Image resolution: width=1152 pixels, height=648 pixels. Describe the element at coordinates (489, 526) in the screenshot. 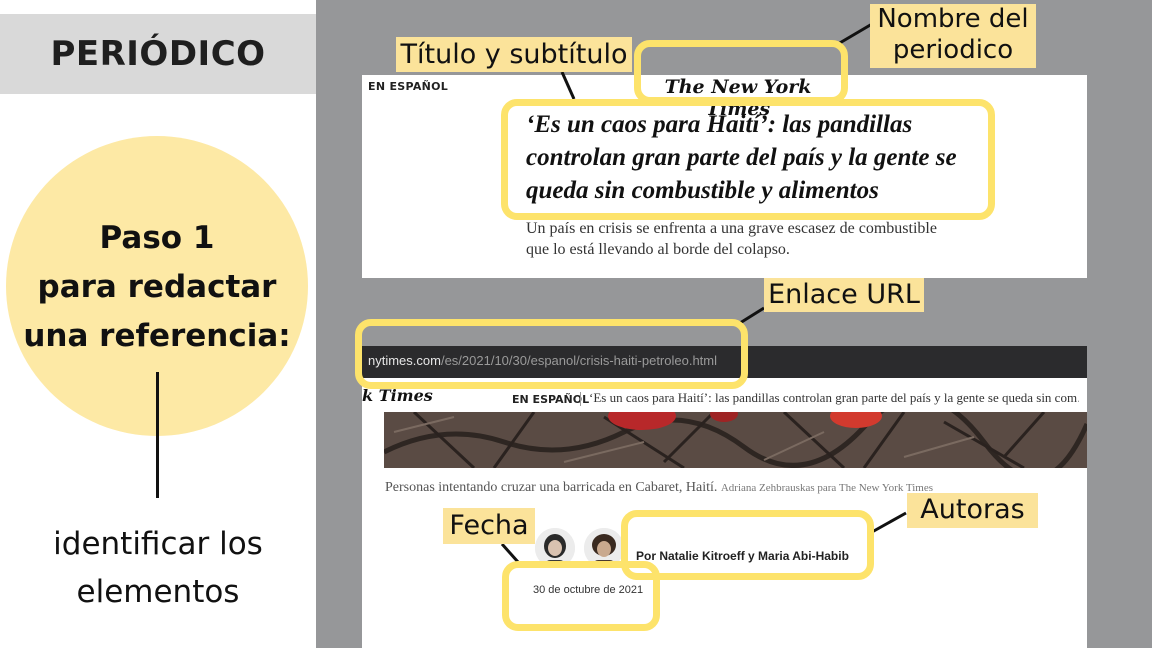

I see `label-date: Fecha` at that location.